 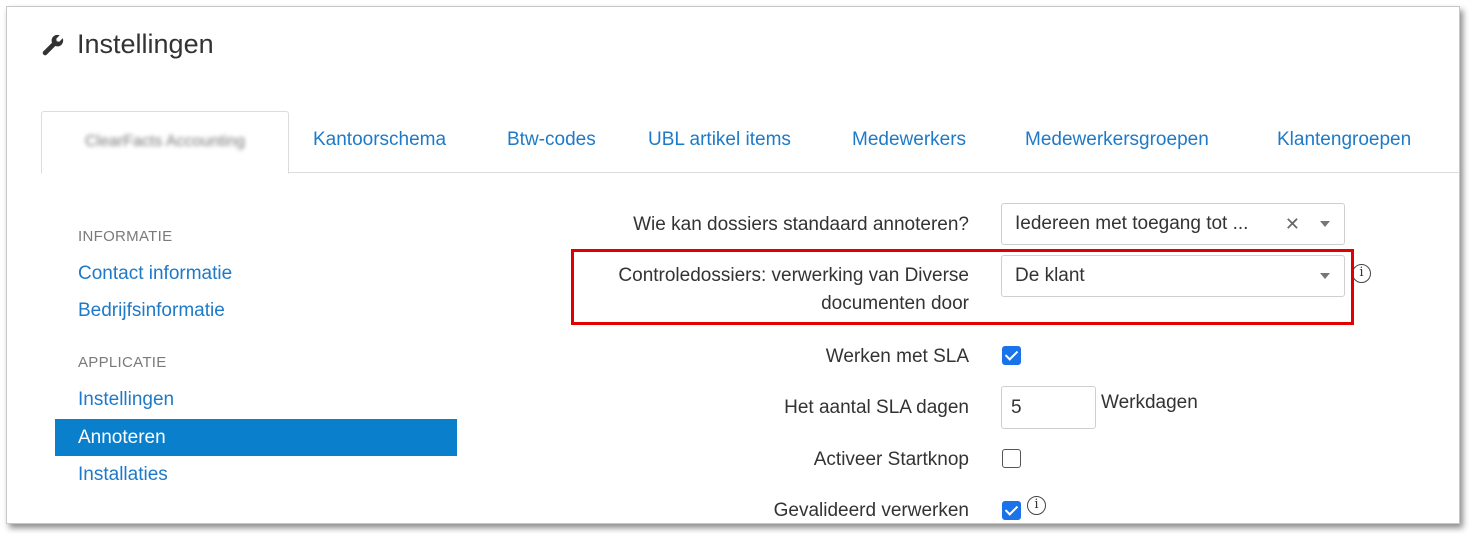 I want to click on page-title-text: Instellingen, so click(x=145, y=44).